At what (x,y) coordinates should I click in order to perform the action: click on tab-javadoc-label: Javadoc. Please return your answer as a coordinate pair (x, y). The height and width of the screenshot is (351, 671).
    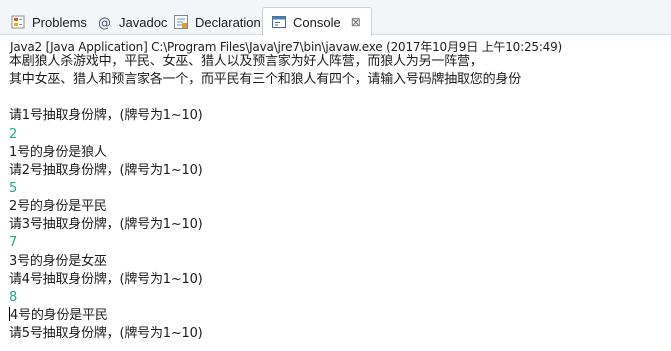
    Looking at the image, I should click on (143, 22).